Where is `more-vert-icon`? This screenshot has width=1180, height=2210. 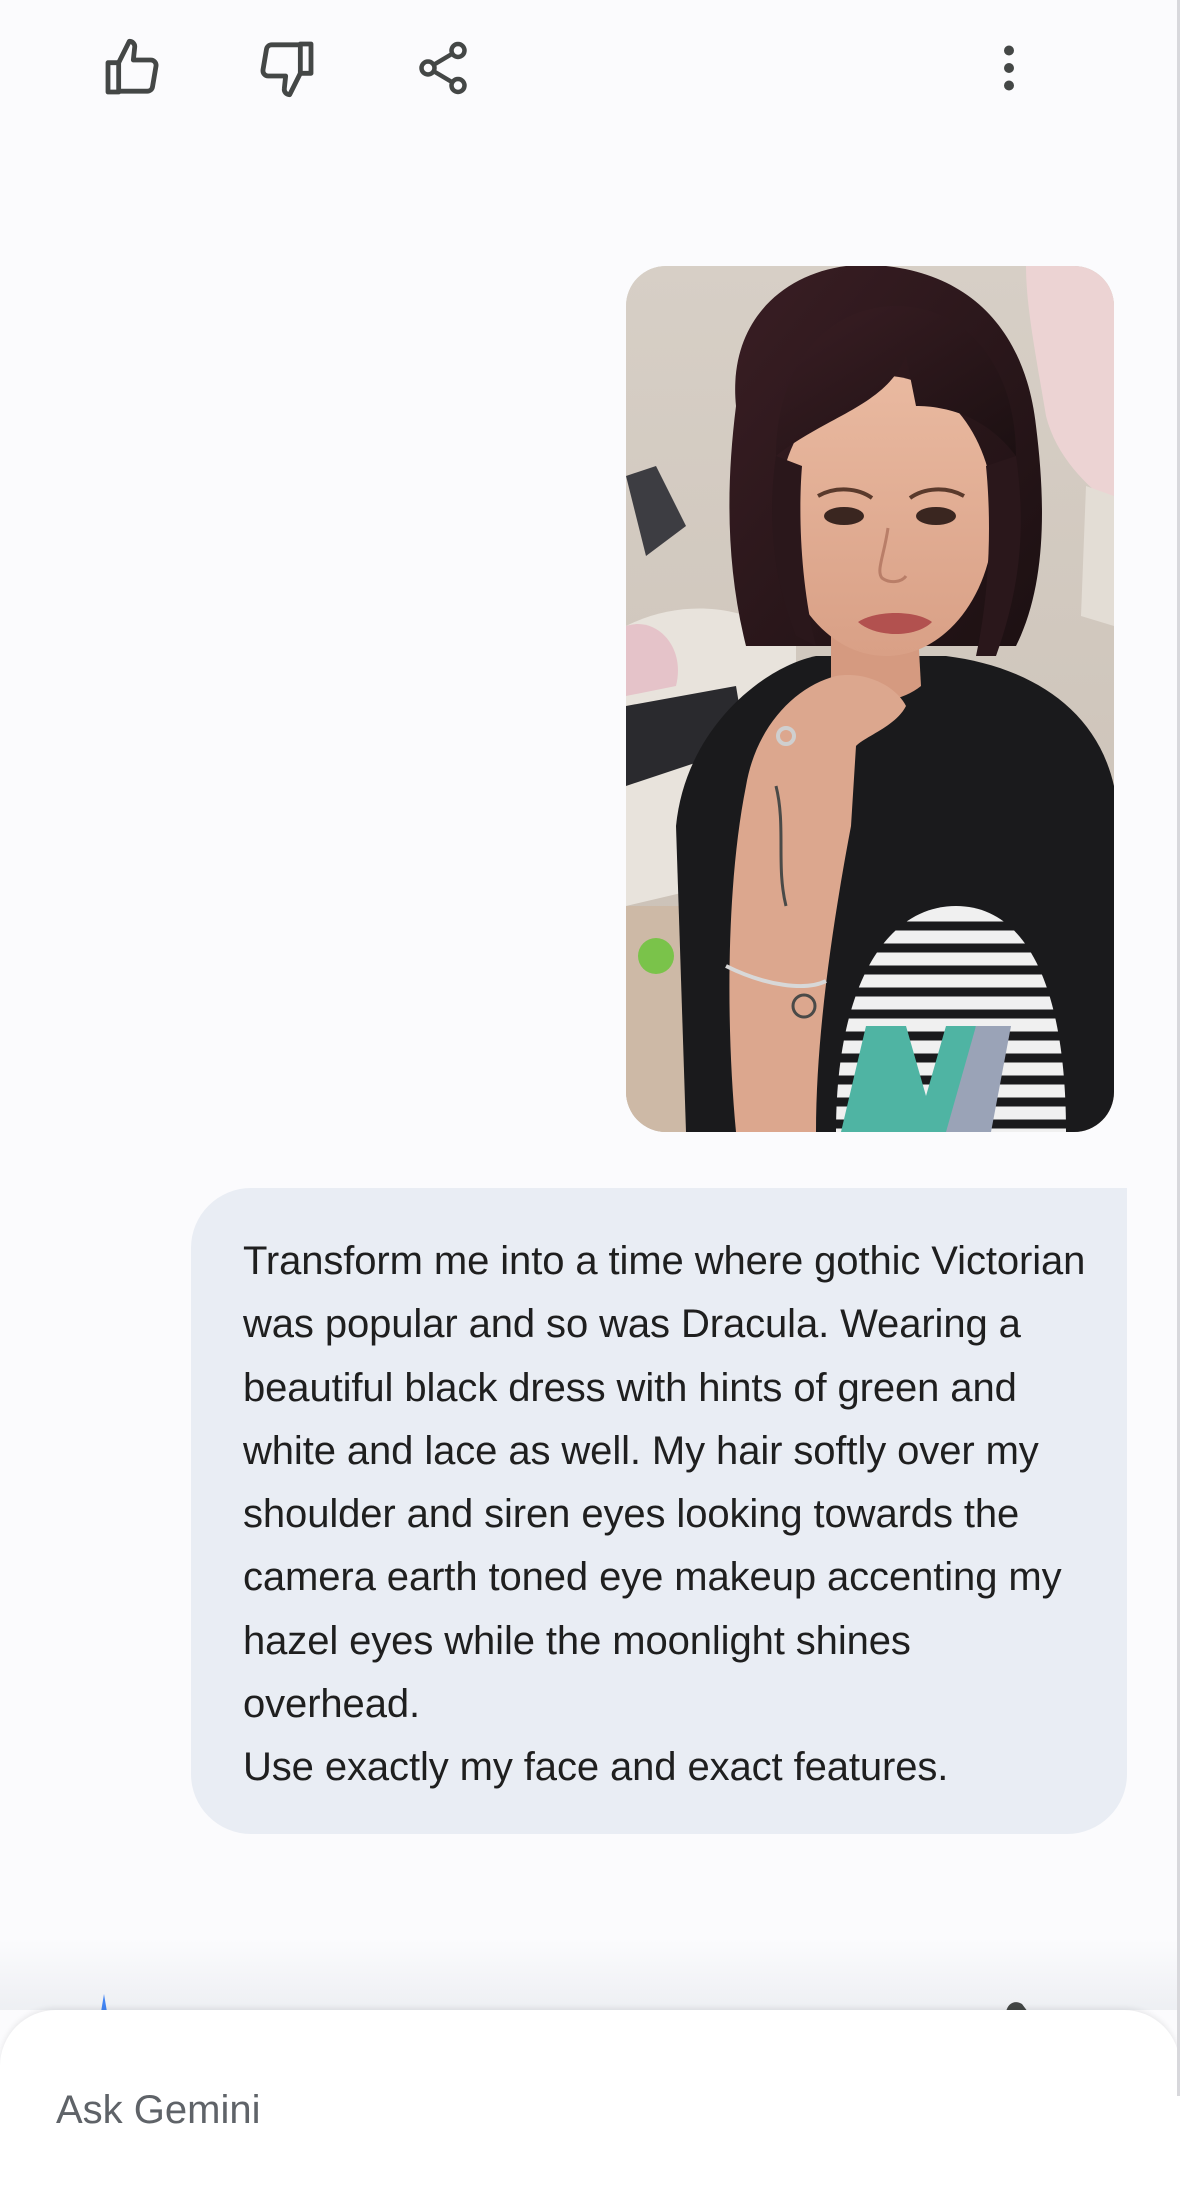
more-vert-icon is located at coordinates (1009, 68).